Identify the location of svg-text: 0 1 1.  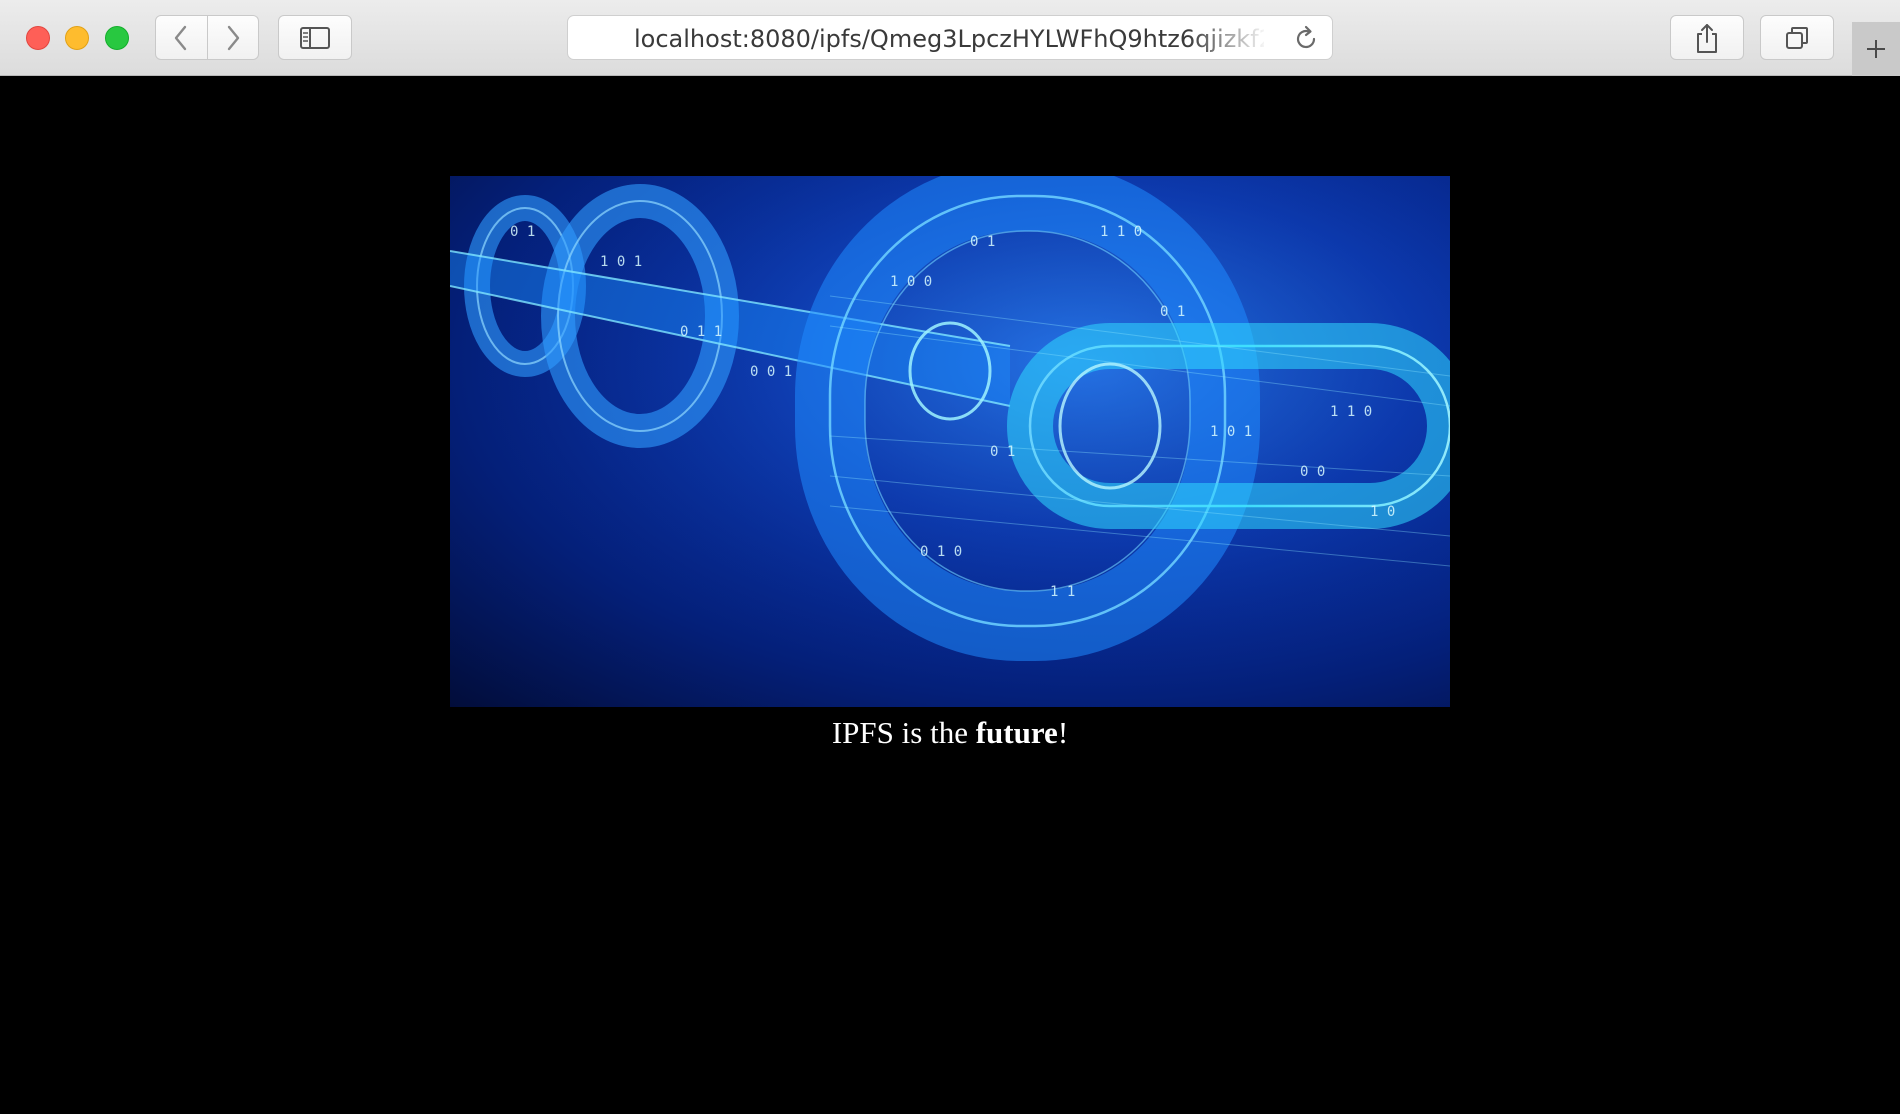
(701, 332).